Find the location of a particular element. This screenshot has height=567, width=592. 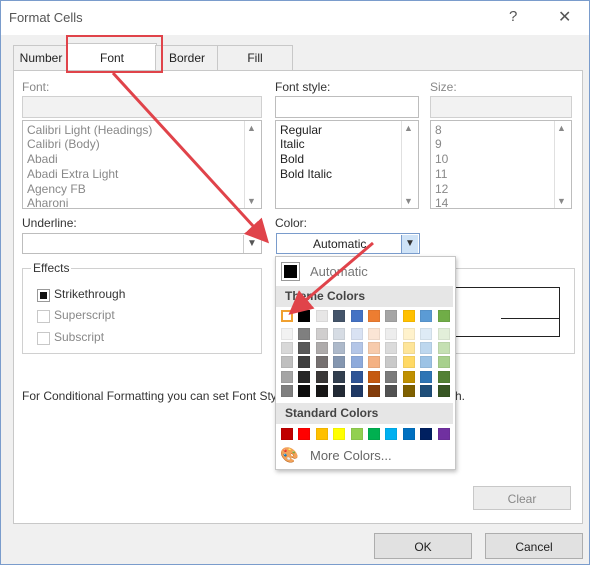

cancel-button: Cancel is located at coordinates (534, 546).